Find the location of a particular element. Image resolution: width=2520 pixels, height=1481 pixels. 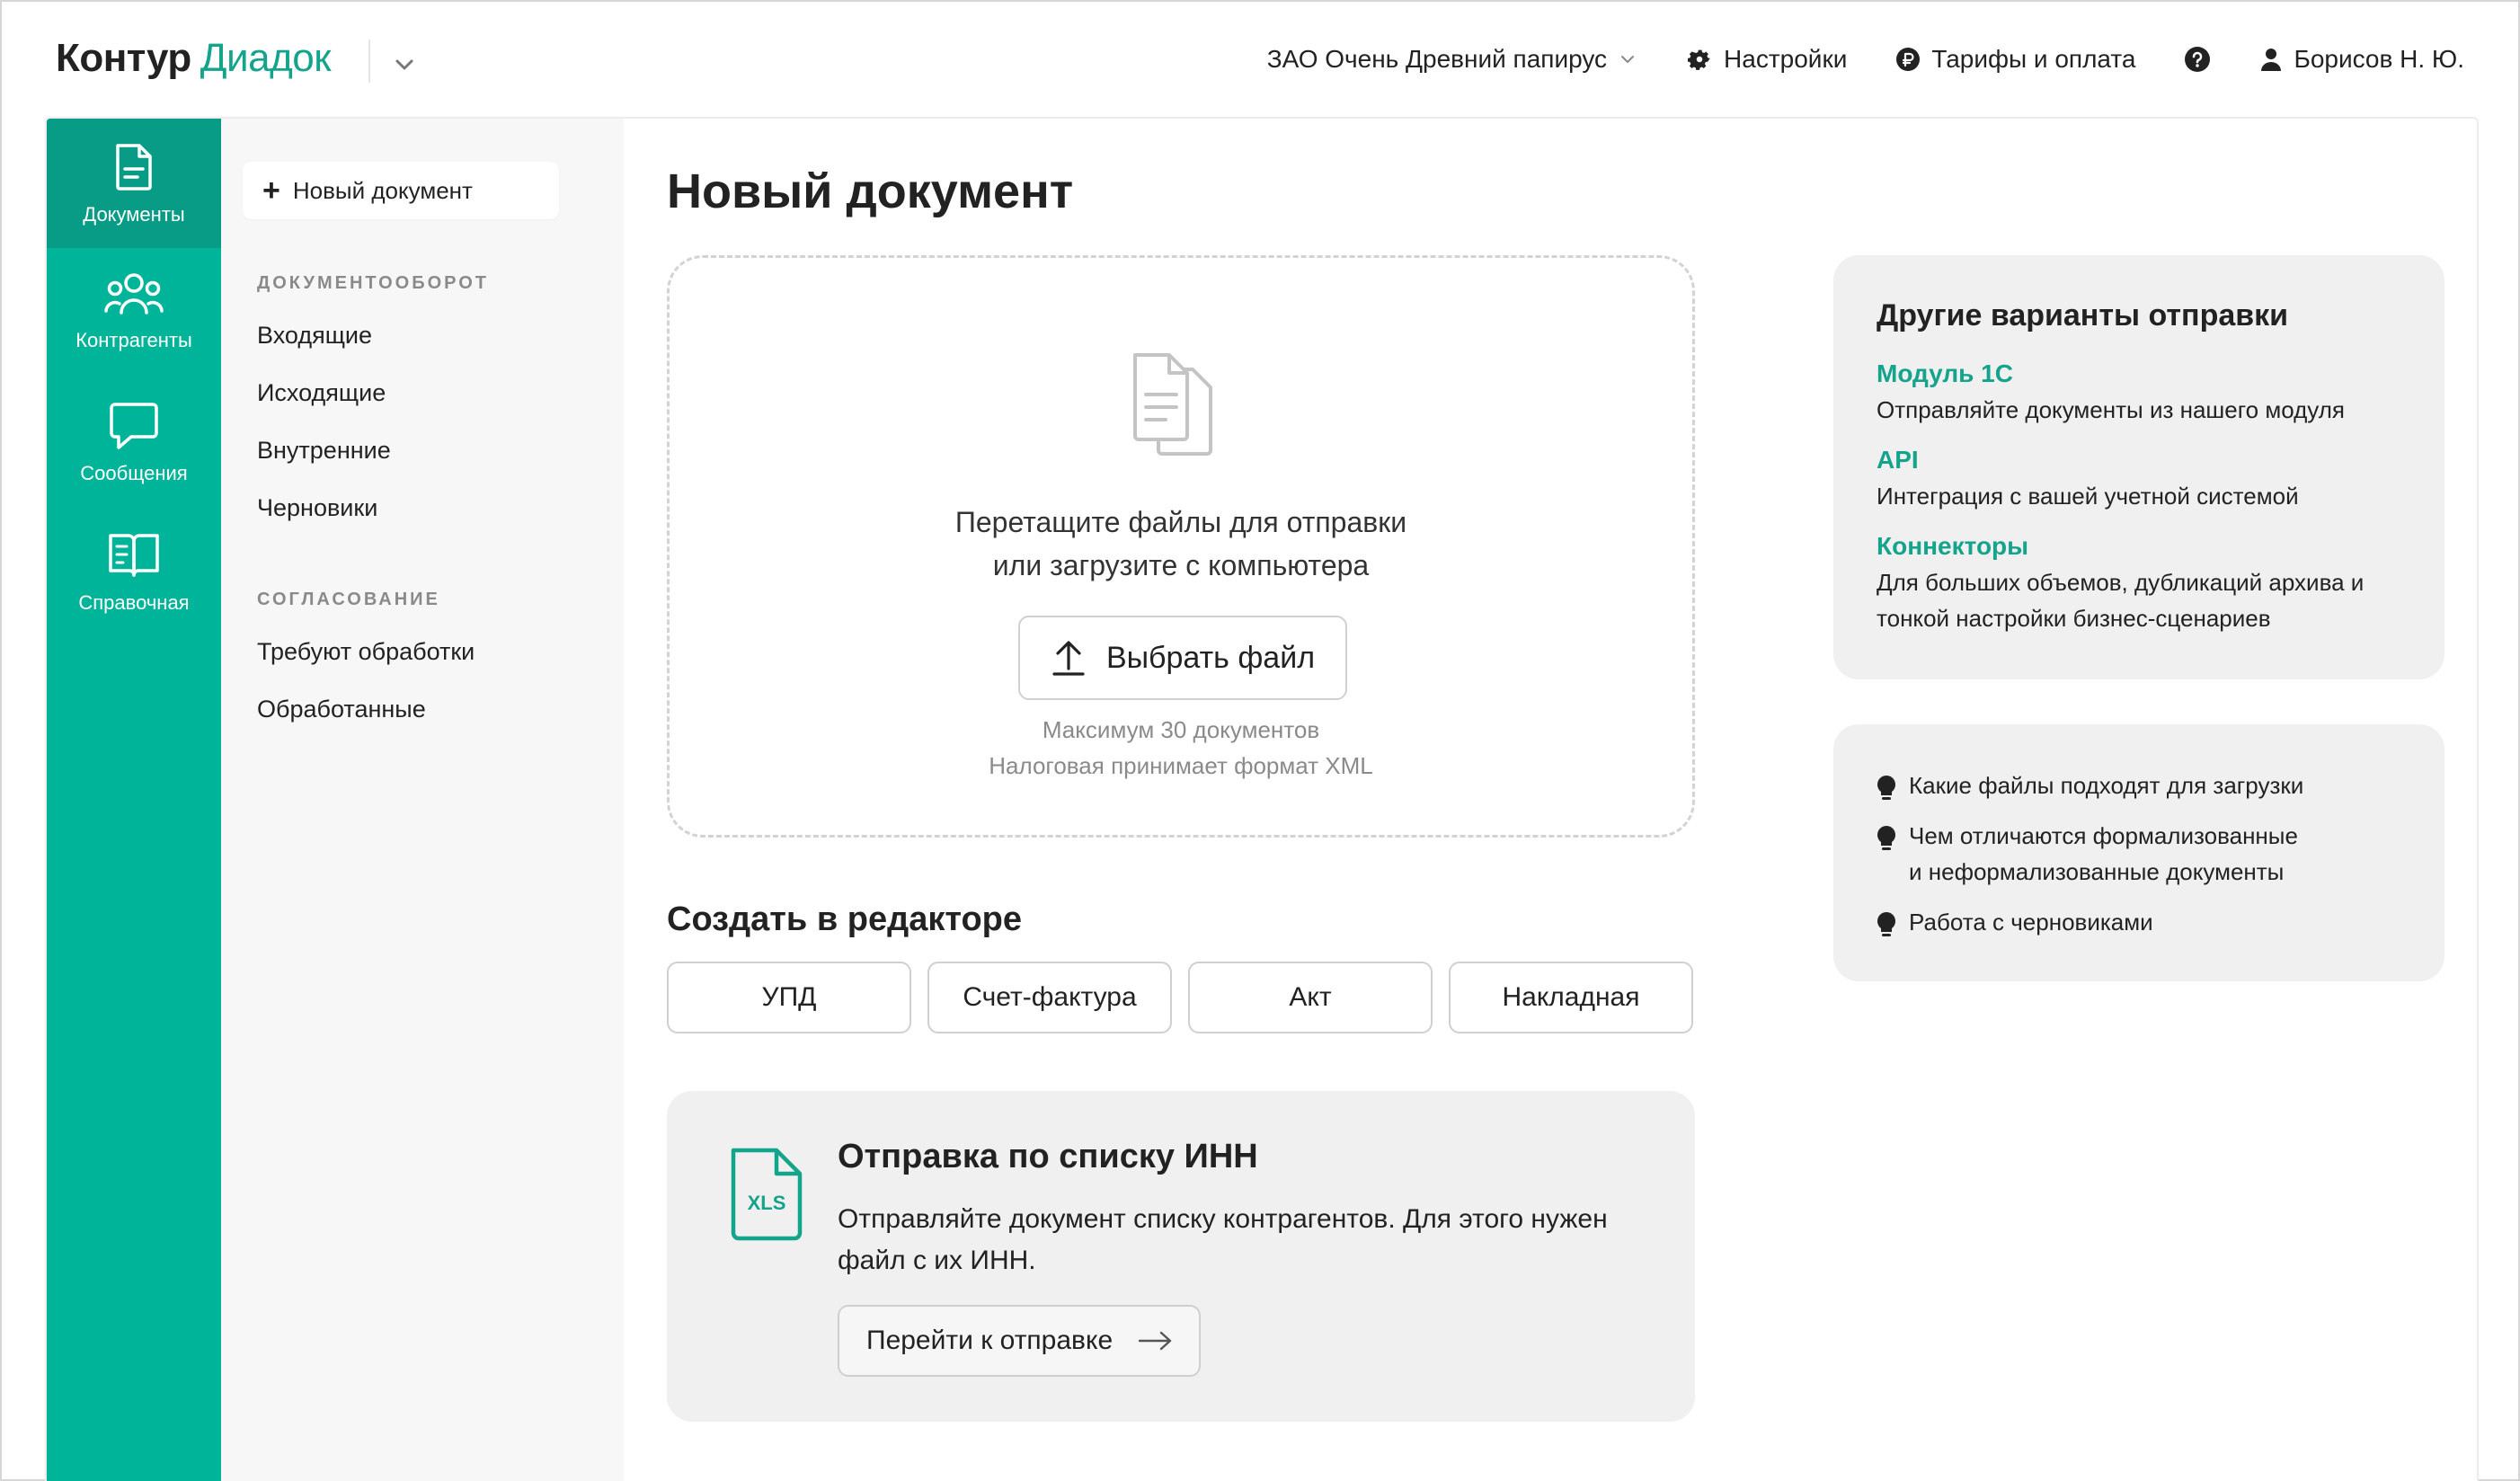

editor-buttons: УПД Счет-фактура Акт Накладная is located at coordinates (1180, 997).